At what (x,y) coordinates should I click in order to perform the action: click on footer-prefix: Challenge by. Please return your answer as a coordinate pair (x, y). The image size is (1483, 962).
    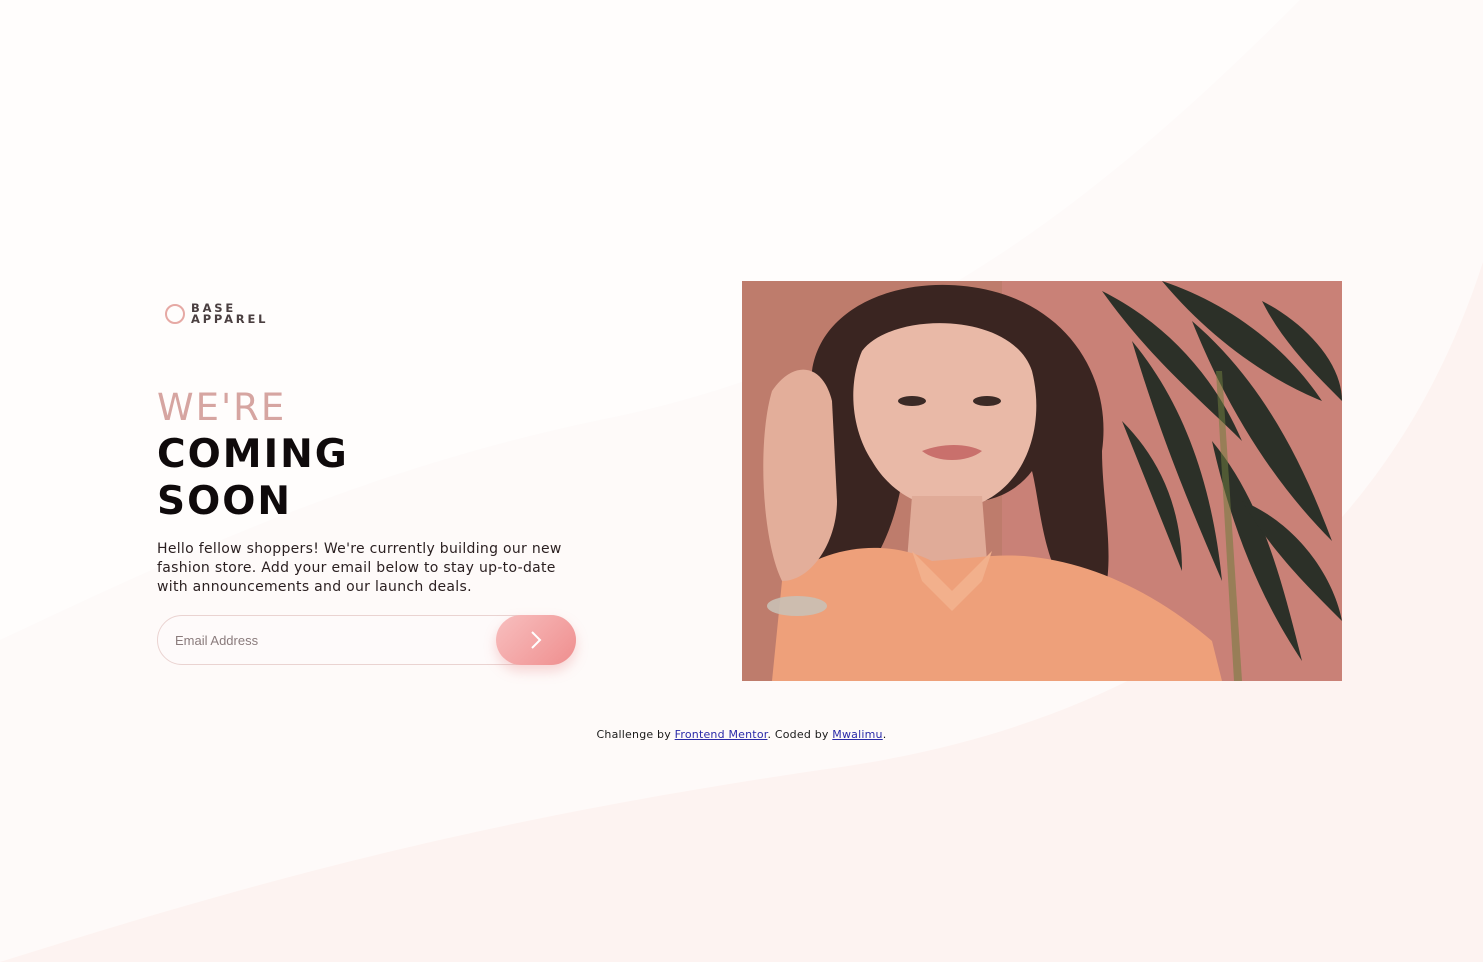
    Looking at the image, I should click on (633, 734).